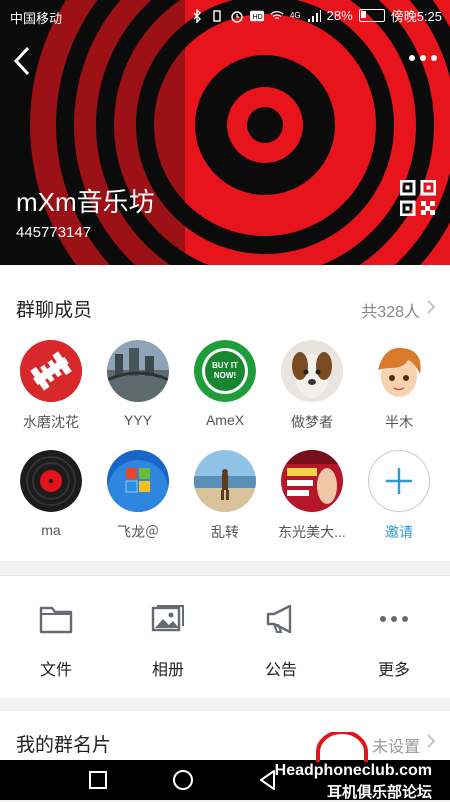 This screenshot has height=802, width=450. I want to click on invite-label: 邀请, so click(399, 532).